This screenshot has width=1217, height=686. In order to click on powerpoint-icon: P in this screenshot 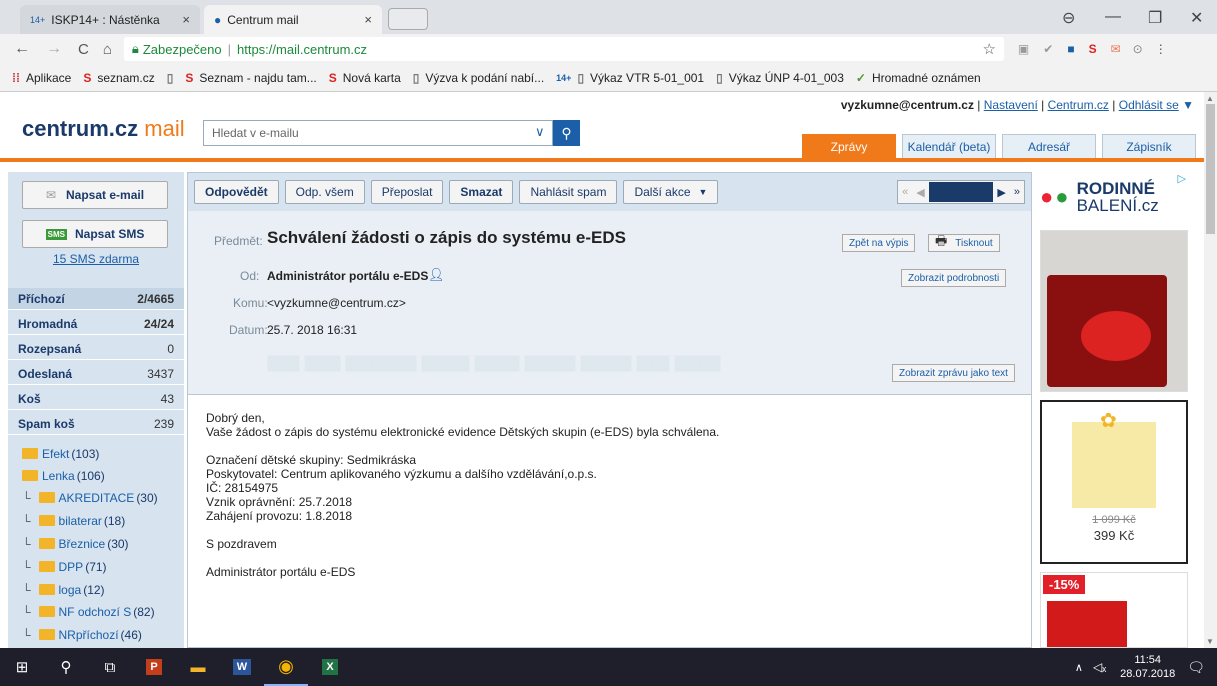, I will do `click(154, 667)`.